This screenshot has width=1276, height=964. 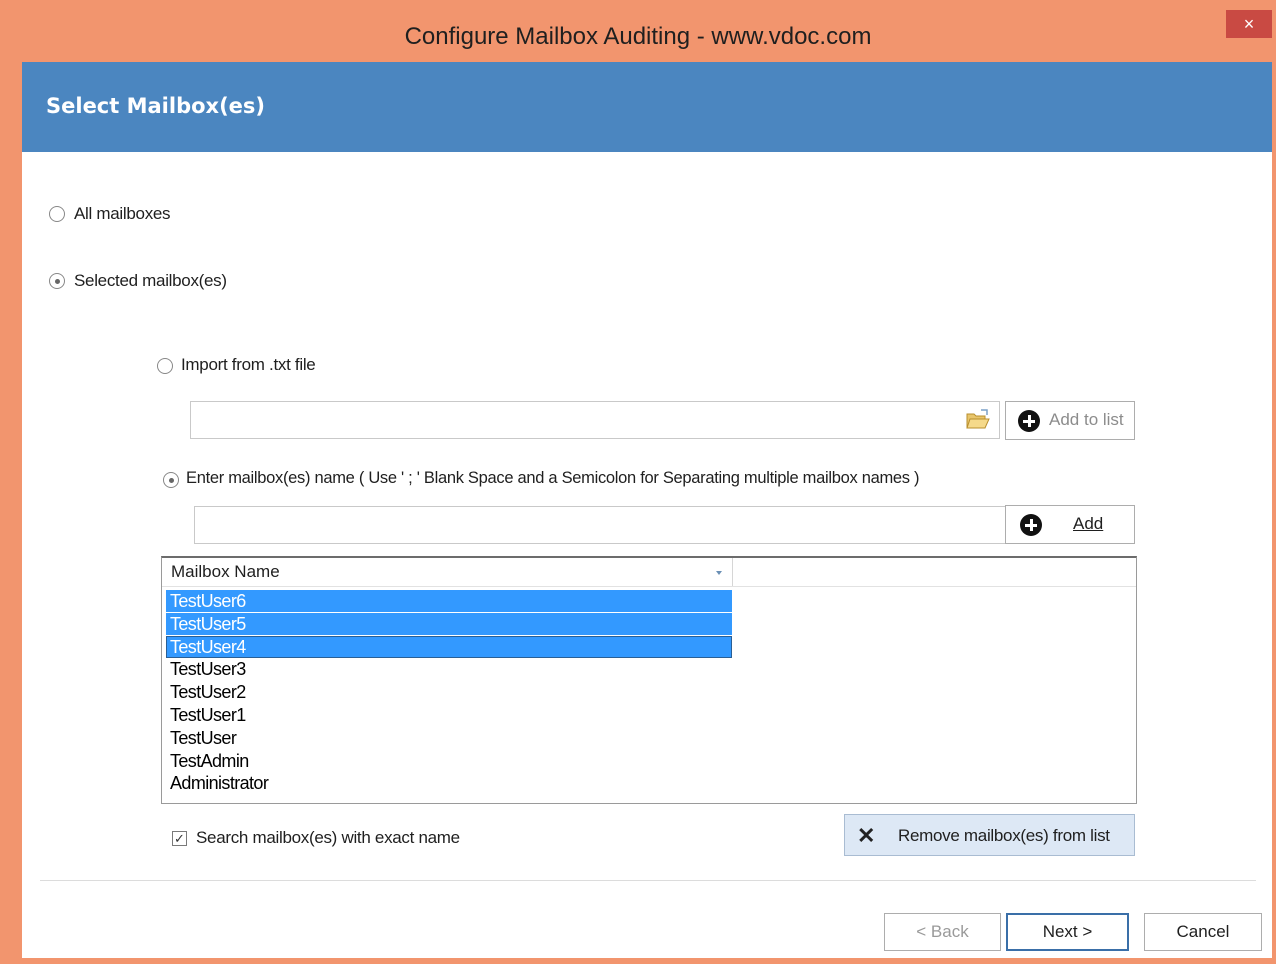 I want to click on next-label: Next >, so click(x=1067, y=931).